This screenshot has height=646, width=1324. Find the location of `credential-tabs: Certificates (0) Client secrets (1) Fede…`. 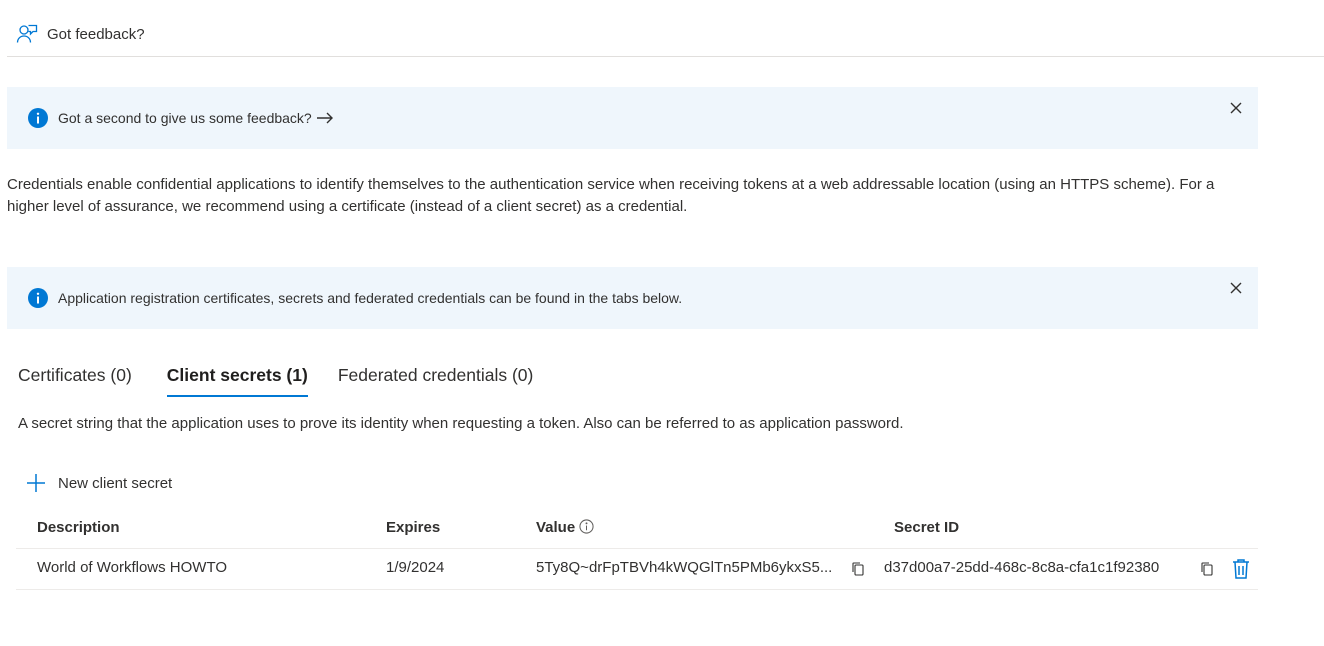

credential-tabs: Certificates (0) Client secrets (1) Fede… is located at coordinates (275, 381).